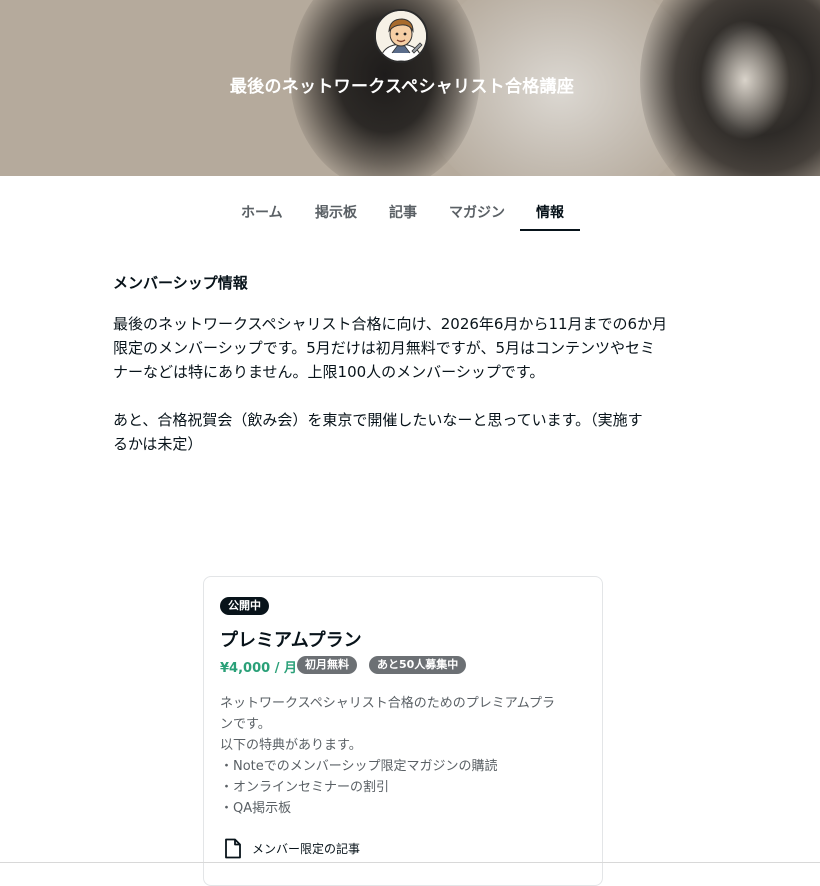 Image resolution: width=820 pixels, height=886 pixels. I want to click on tab-bar: ホーム 掲示板 記事 マガジン 情報, so click(410, 205).